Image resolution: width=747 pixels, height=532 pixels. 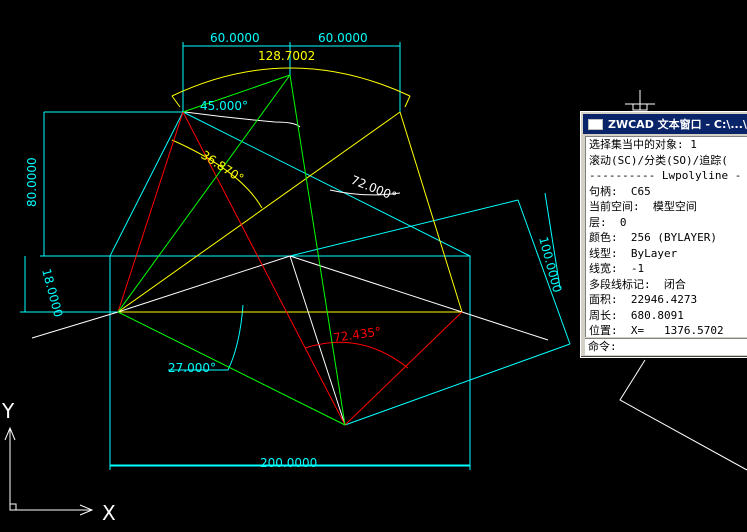 What do you see at coordinates (665, 175) in the screenshot?
I see `text-window-line: ---------- Lwpolyline -` at bounding box center [665, 175].